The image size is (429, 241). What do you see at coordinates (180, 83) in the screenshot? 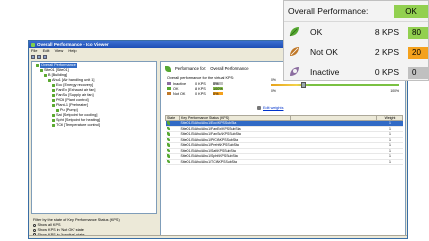
I see `summary-label: Inactive` at bounding box center [180, 83].